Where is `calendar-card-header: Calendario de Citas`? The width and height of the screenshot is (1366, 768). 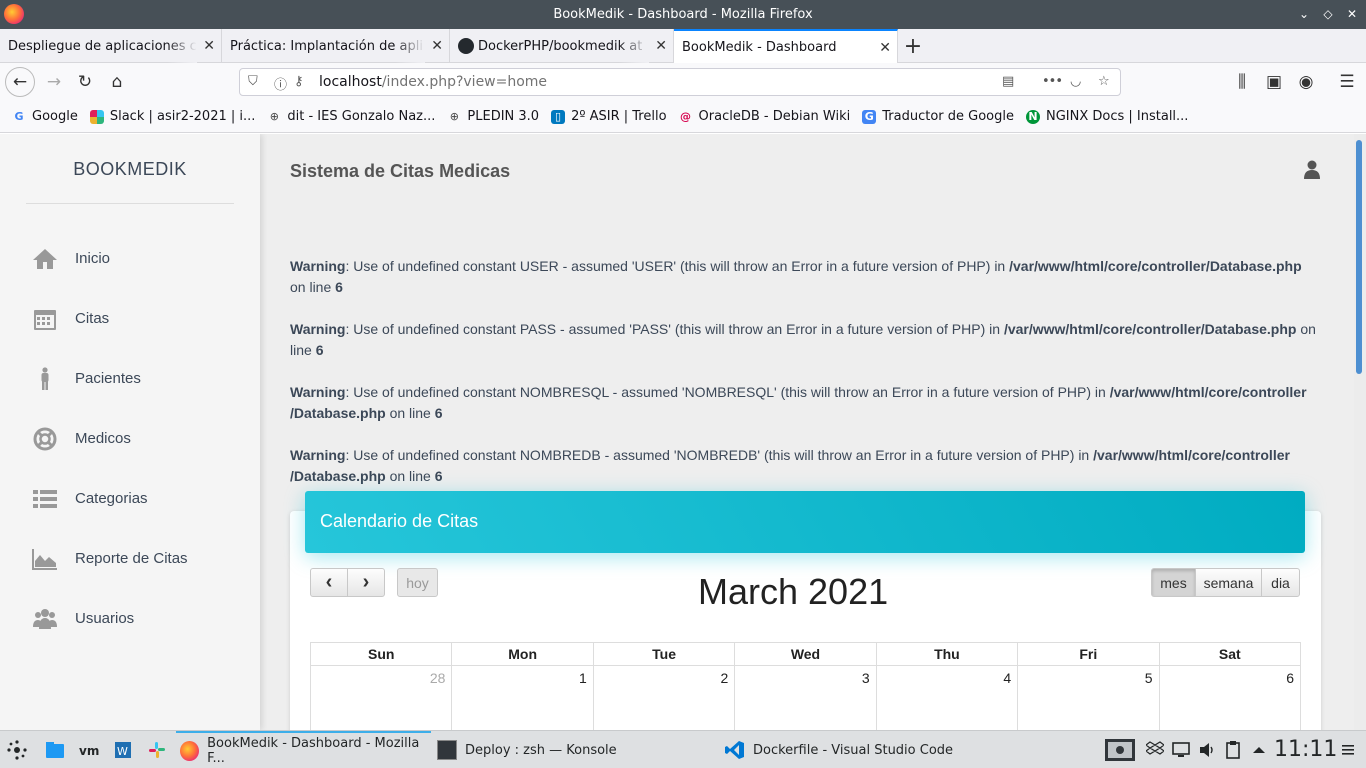 calendar-card-header: Calendario de Citas is located at coordinates (805, 522).